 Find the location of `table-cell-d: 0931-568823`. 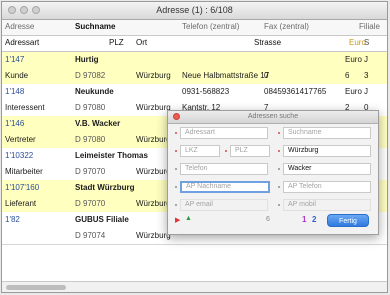

table-cell-d: 0931-568823 is located at coordinates (206, 91).